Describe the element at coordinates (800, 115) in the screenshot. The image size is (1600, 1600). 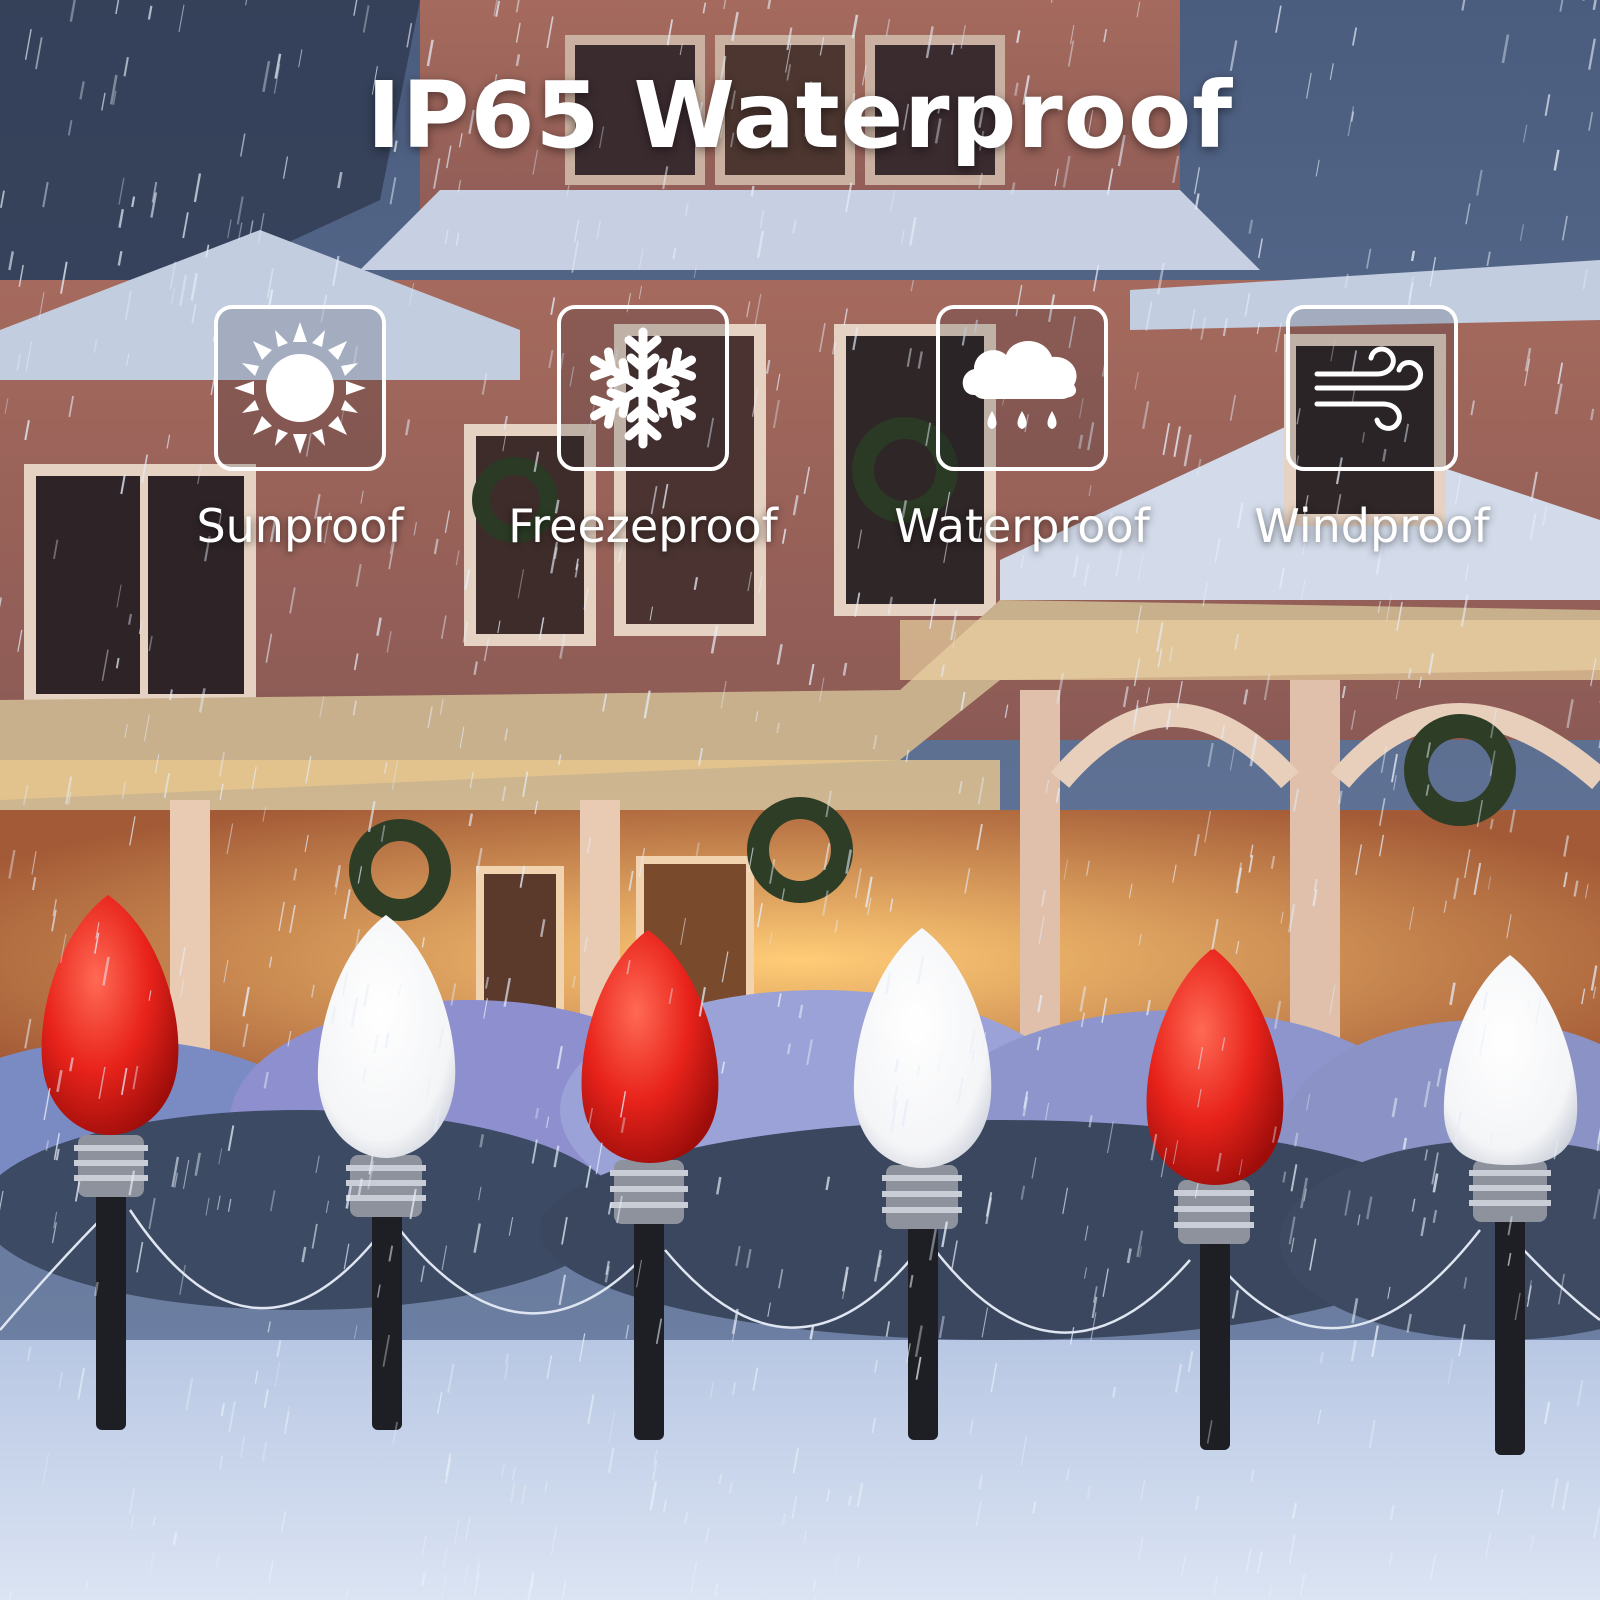
I see `headline: IP65 Waterproof` at that location.